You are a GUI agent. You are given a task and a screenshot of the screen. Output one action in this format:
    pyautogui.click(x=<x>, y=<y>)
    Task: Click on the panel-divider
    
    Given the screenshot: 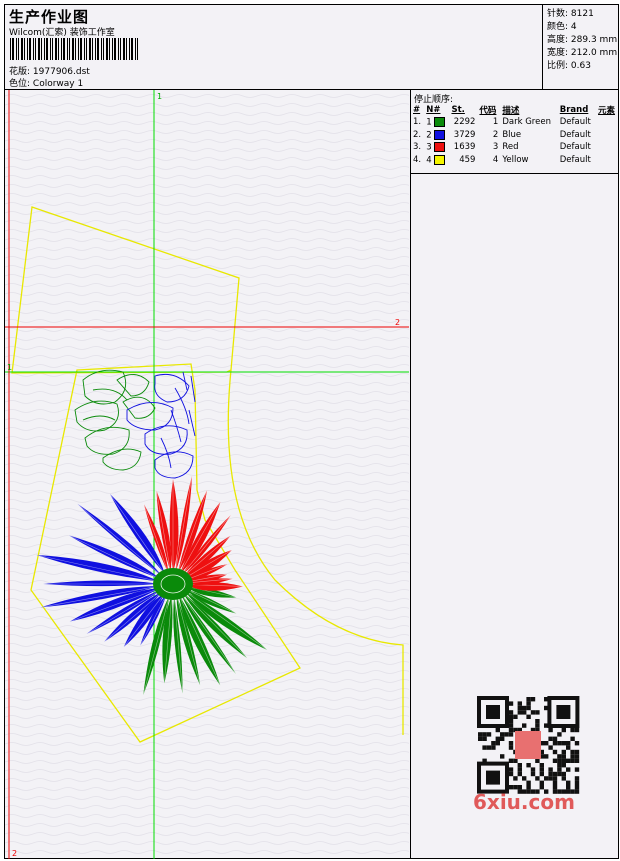 What is the action you would take?
    pyautogui.click(x=515, y=173)
    